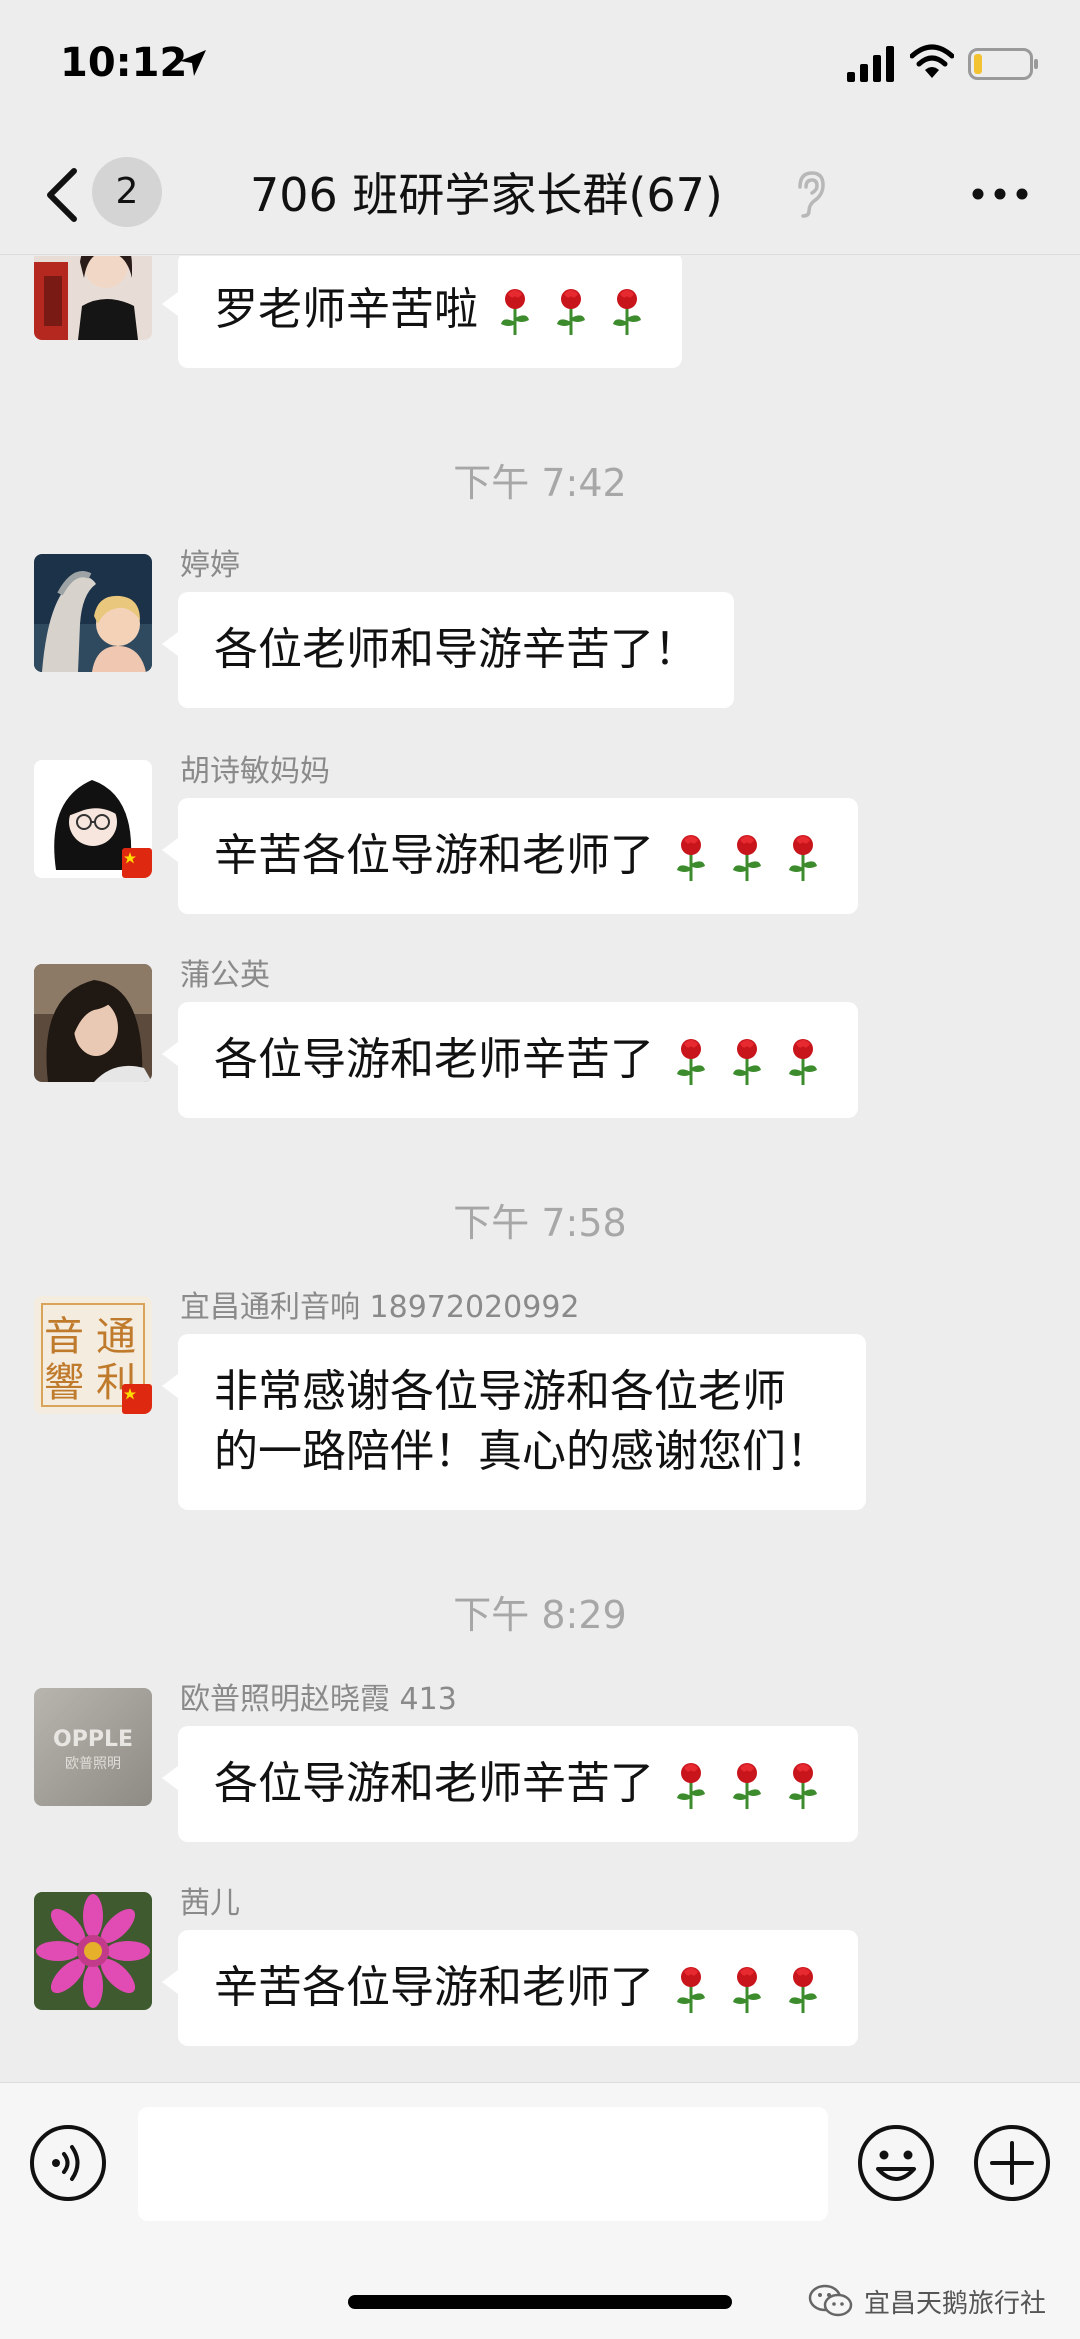 The height and width of the screenshot is (2339, 1080). Describe the element at coordinates (1000, 194) in the screenshot. I see `ellipsis-icon` at that location.